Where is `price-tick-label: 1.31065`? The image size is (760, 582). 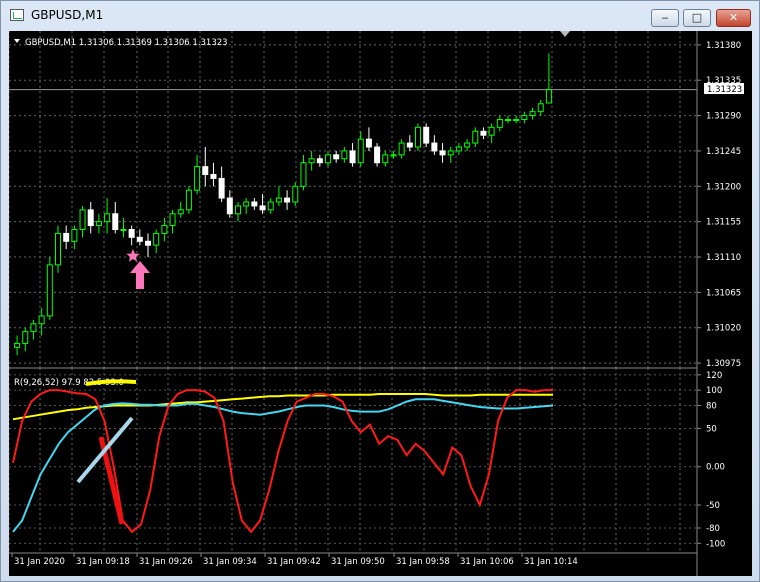 price-tick-label: 1.31065 is located at coordinates (723, 293).